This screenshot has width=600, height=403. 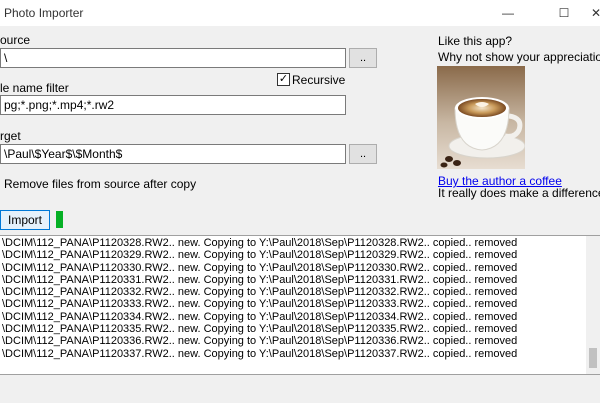 I want to click on check-mark-icon: ✓, so click(x=283, y=79).